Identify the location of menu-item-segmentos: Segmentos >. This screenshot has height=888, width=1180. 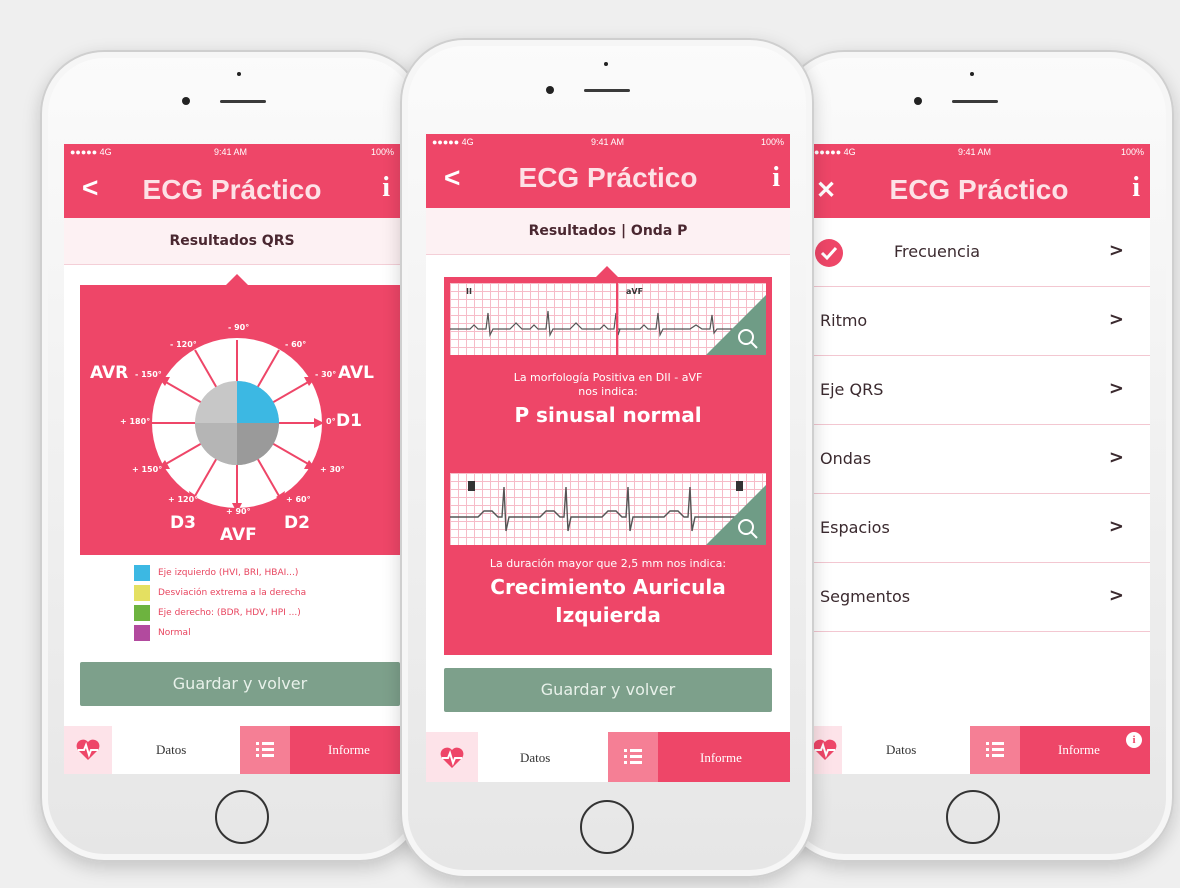
(979, 597).